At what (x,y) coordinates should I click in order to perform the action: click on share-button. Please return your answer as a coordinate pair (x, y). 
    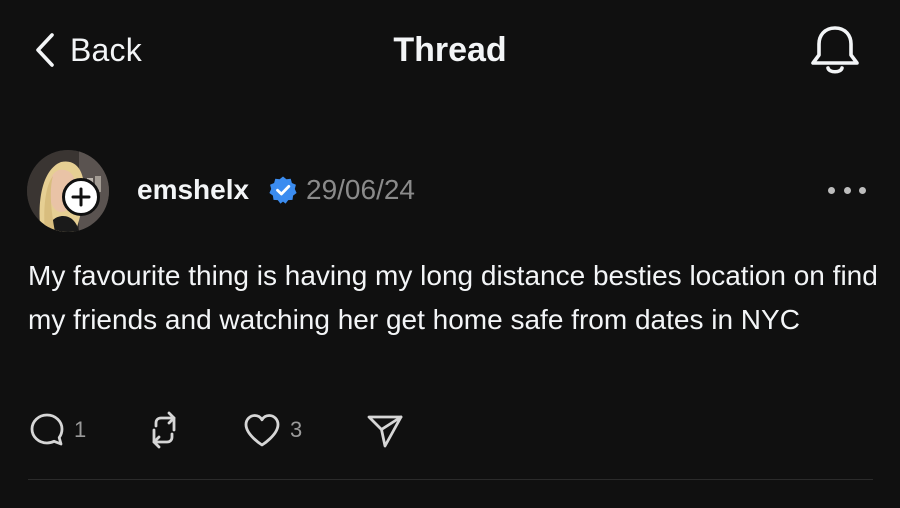
    Looking at the image, I should click on (385, 430).